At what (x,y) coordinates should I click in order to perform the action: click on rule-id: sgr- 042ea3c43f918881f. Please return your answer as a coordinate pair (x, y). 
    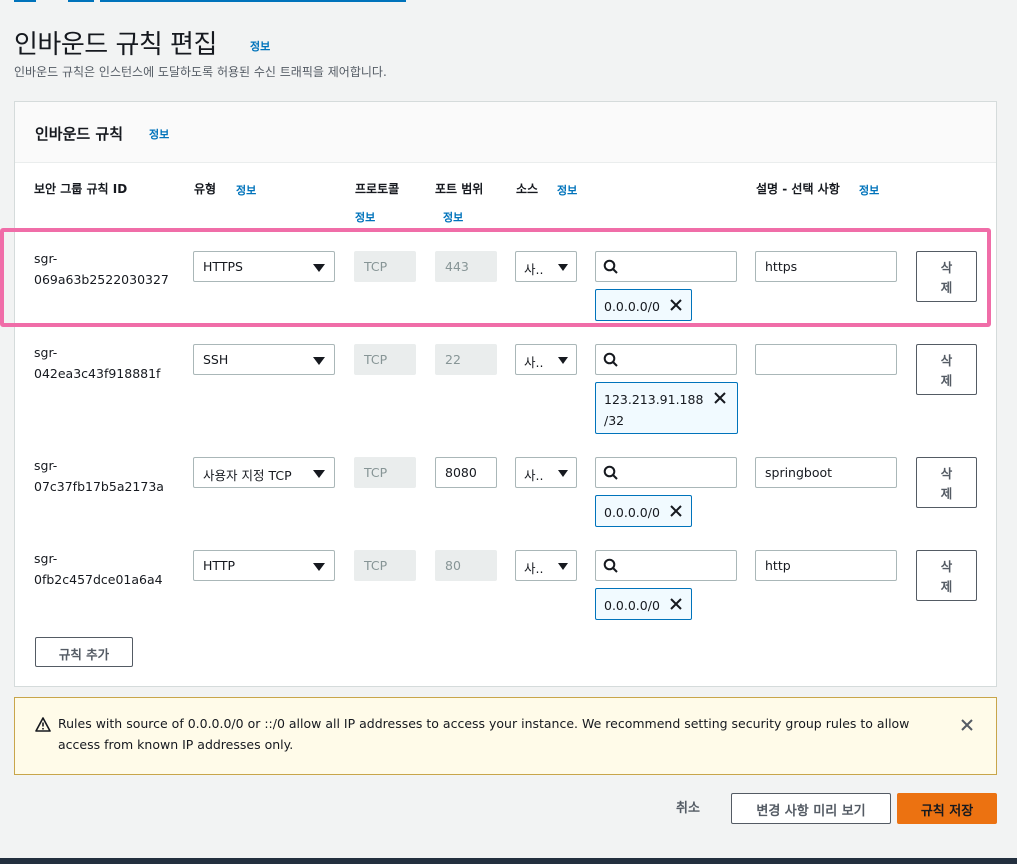
    Looking at the image, I should click on (97, 363).